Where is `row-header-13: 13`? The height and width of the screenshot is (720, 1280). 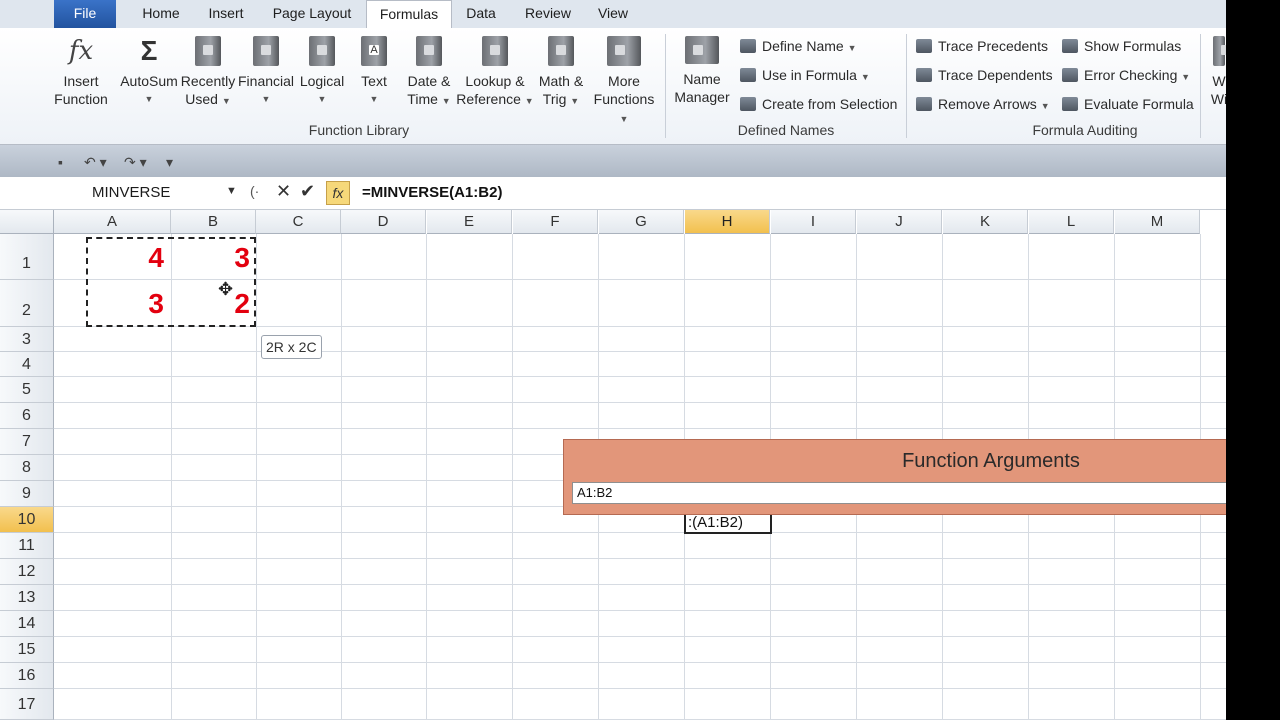 row-header-13: 13 is located at coordinates (27, 598).